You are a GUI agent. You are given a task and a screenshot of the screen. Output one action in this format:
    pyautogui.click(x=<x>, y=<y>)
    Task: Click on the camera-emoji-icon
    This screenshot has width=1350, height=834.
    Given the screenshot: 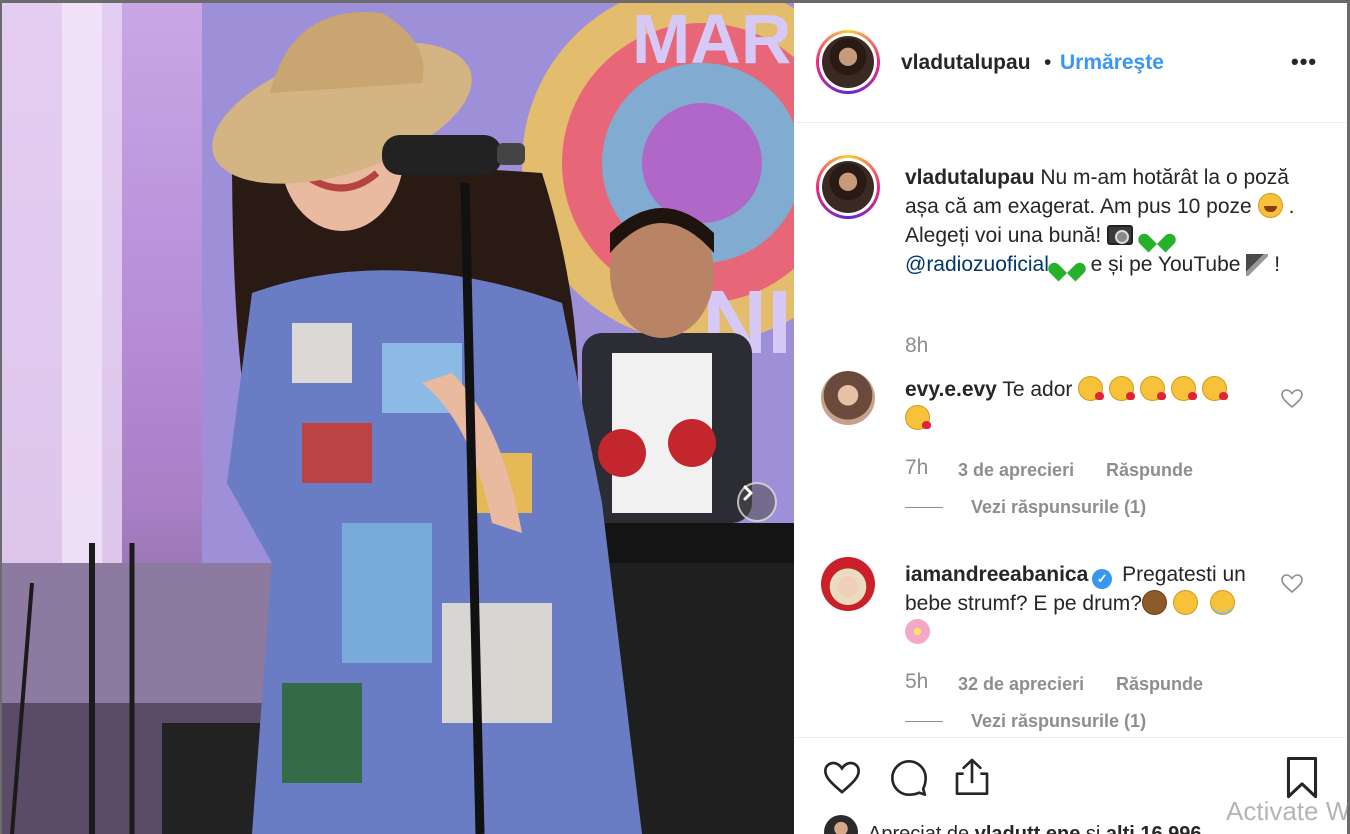 What is the action you would take?
    pyautogui.click(x=1120, y=235)
    